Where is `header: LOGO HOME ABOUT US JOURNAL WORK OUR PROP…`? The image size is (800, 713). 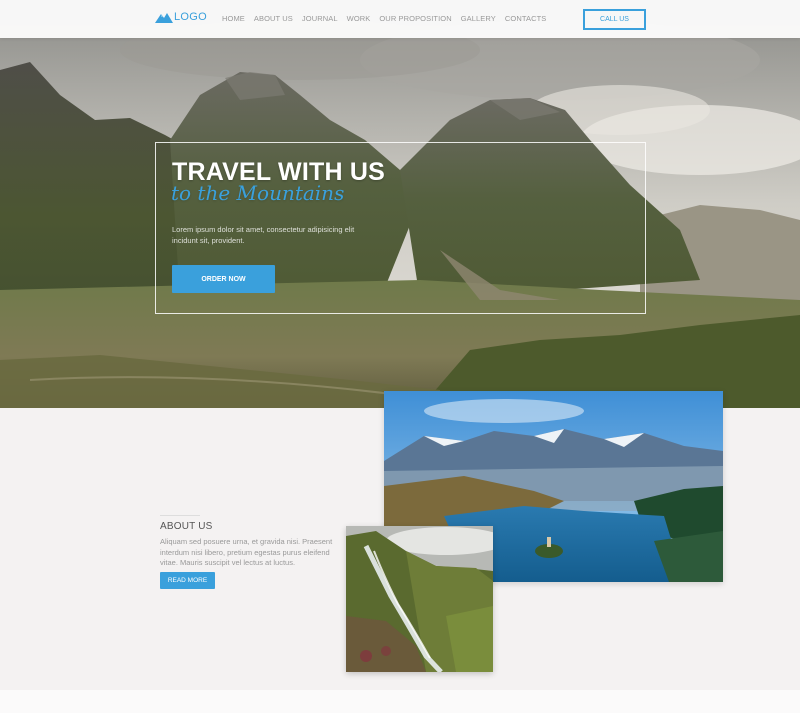
header: LOGO HOME ABOUT US JOURNAL WORK OUR PROP… is located at coordinates (400, 19).